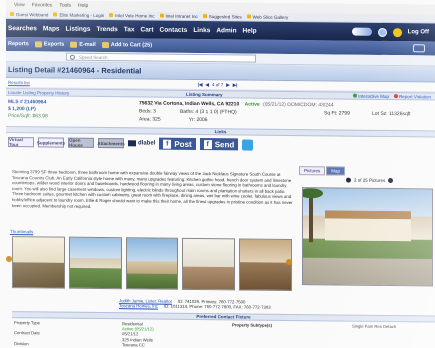 The height and width of the screenshot is (348, 435). What do you see at coordinates (412, 96) in the screenshot?
I see `report-violation-link: Report Violation` at bounding box center [412, 96].